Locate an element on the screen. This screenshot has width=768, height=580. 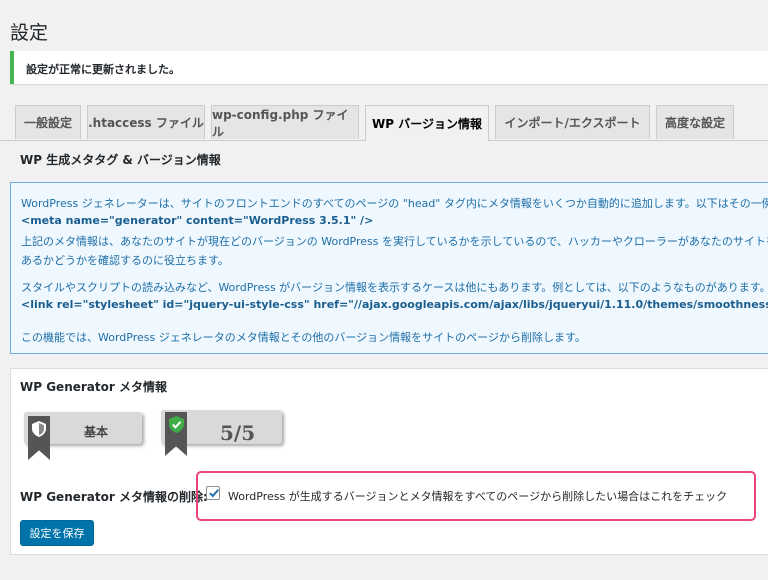
panel-title: WP Generator メタ情報 is located at coordinates (93, 387).